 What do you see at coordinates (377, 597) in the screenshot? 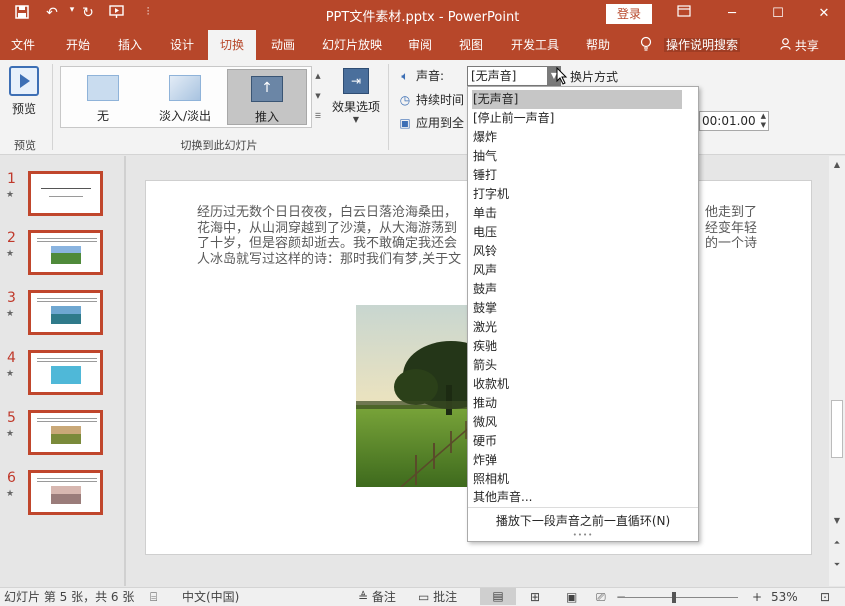
I see `notes-button: ≜ 备注` at bounding box center [377, 597].